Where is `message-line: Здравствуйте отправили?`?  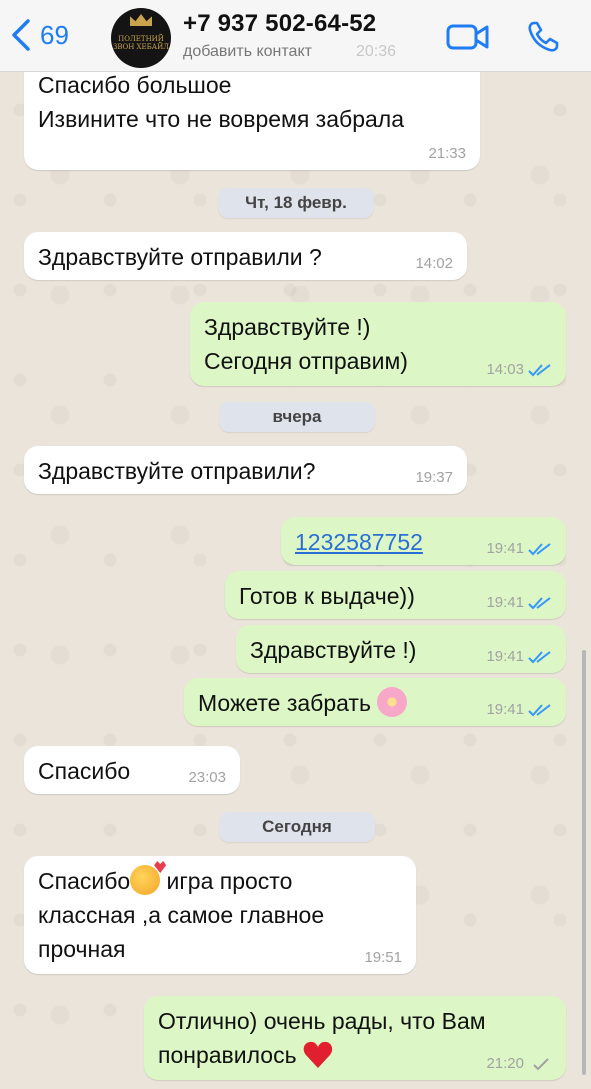
message-line: Здравствуйте отправили? is located at coordinates (177, 471).